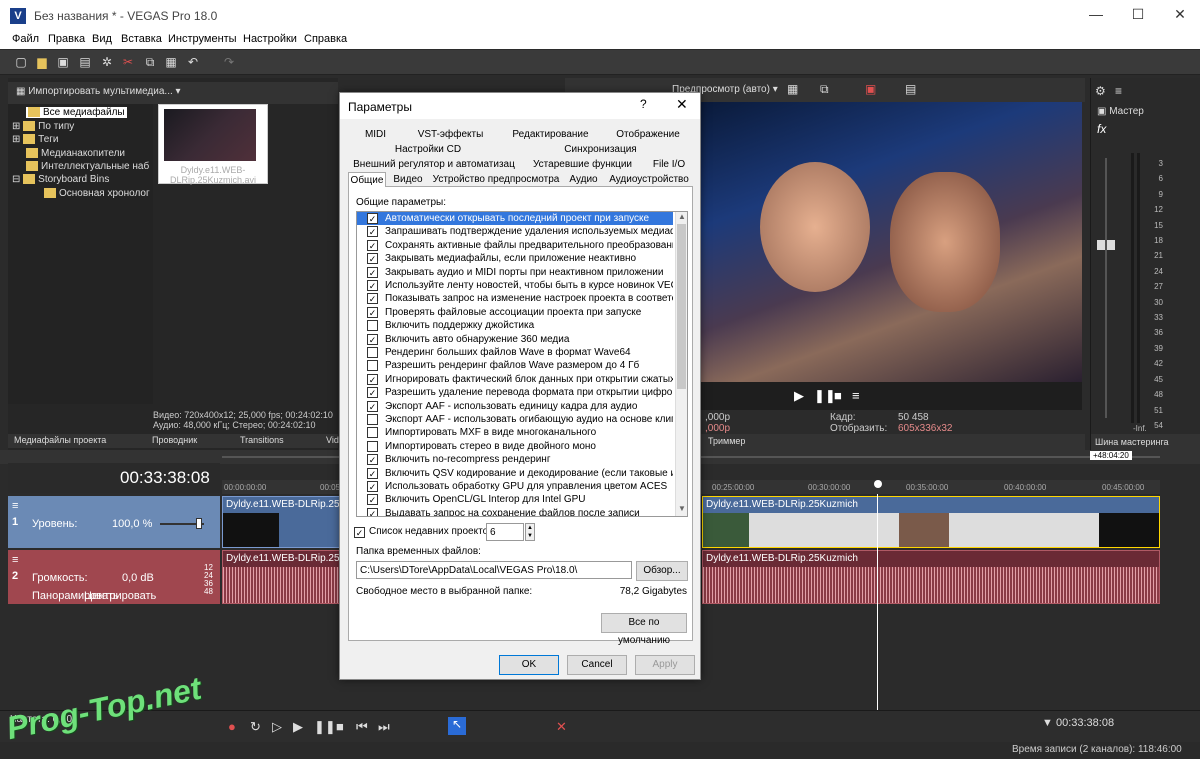 The width and height of the screenshot is (1200, 759). What do you see at coordinates (428, 149) in the screenshot?
I see `tab-cd-settings: Настройки CD` at bounding box center [428, 149].